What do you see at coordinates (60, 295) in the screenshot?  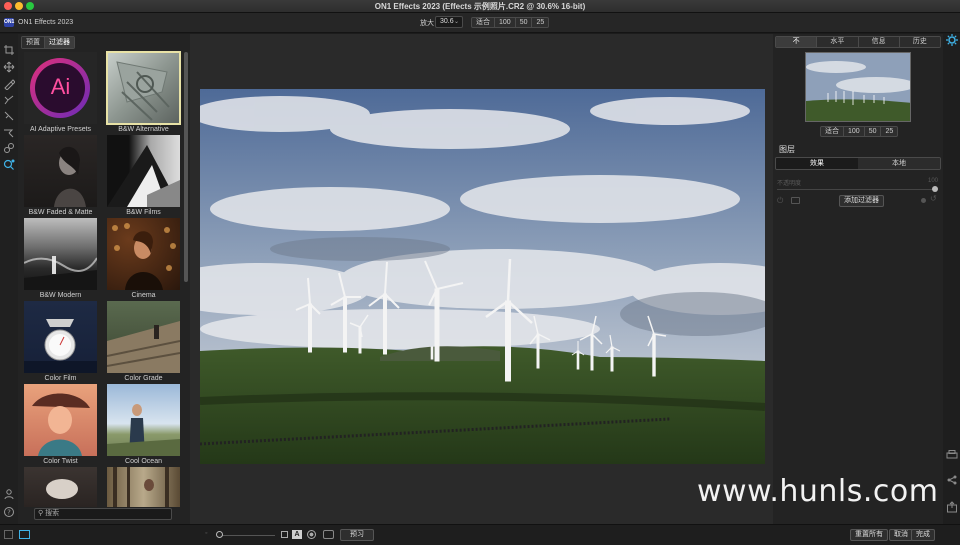 I see `preset-label: B&W Modern` at bounding box center [60, 295].